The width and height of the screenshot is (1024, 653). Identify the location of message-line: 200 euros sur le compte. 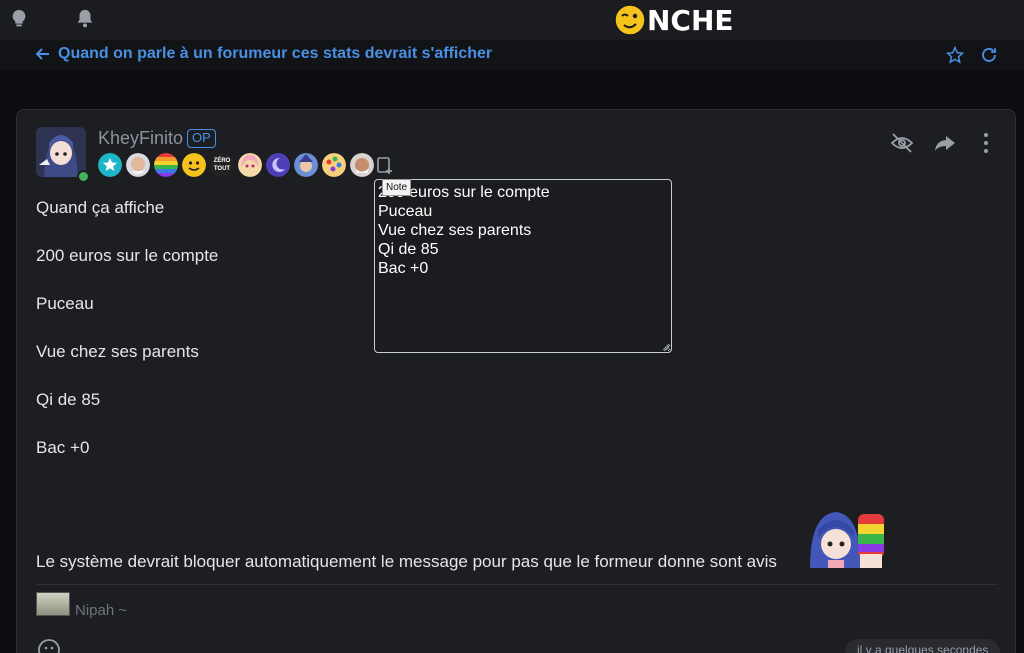
(127, 255).